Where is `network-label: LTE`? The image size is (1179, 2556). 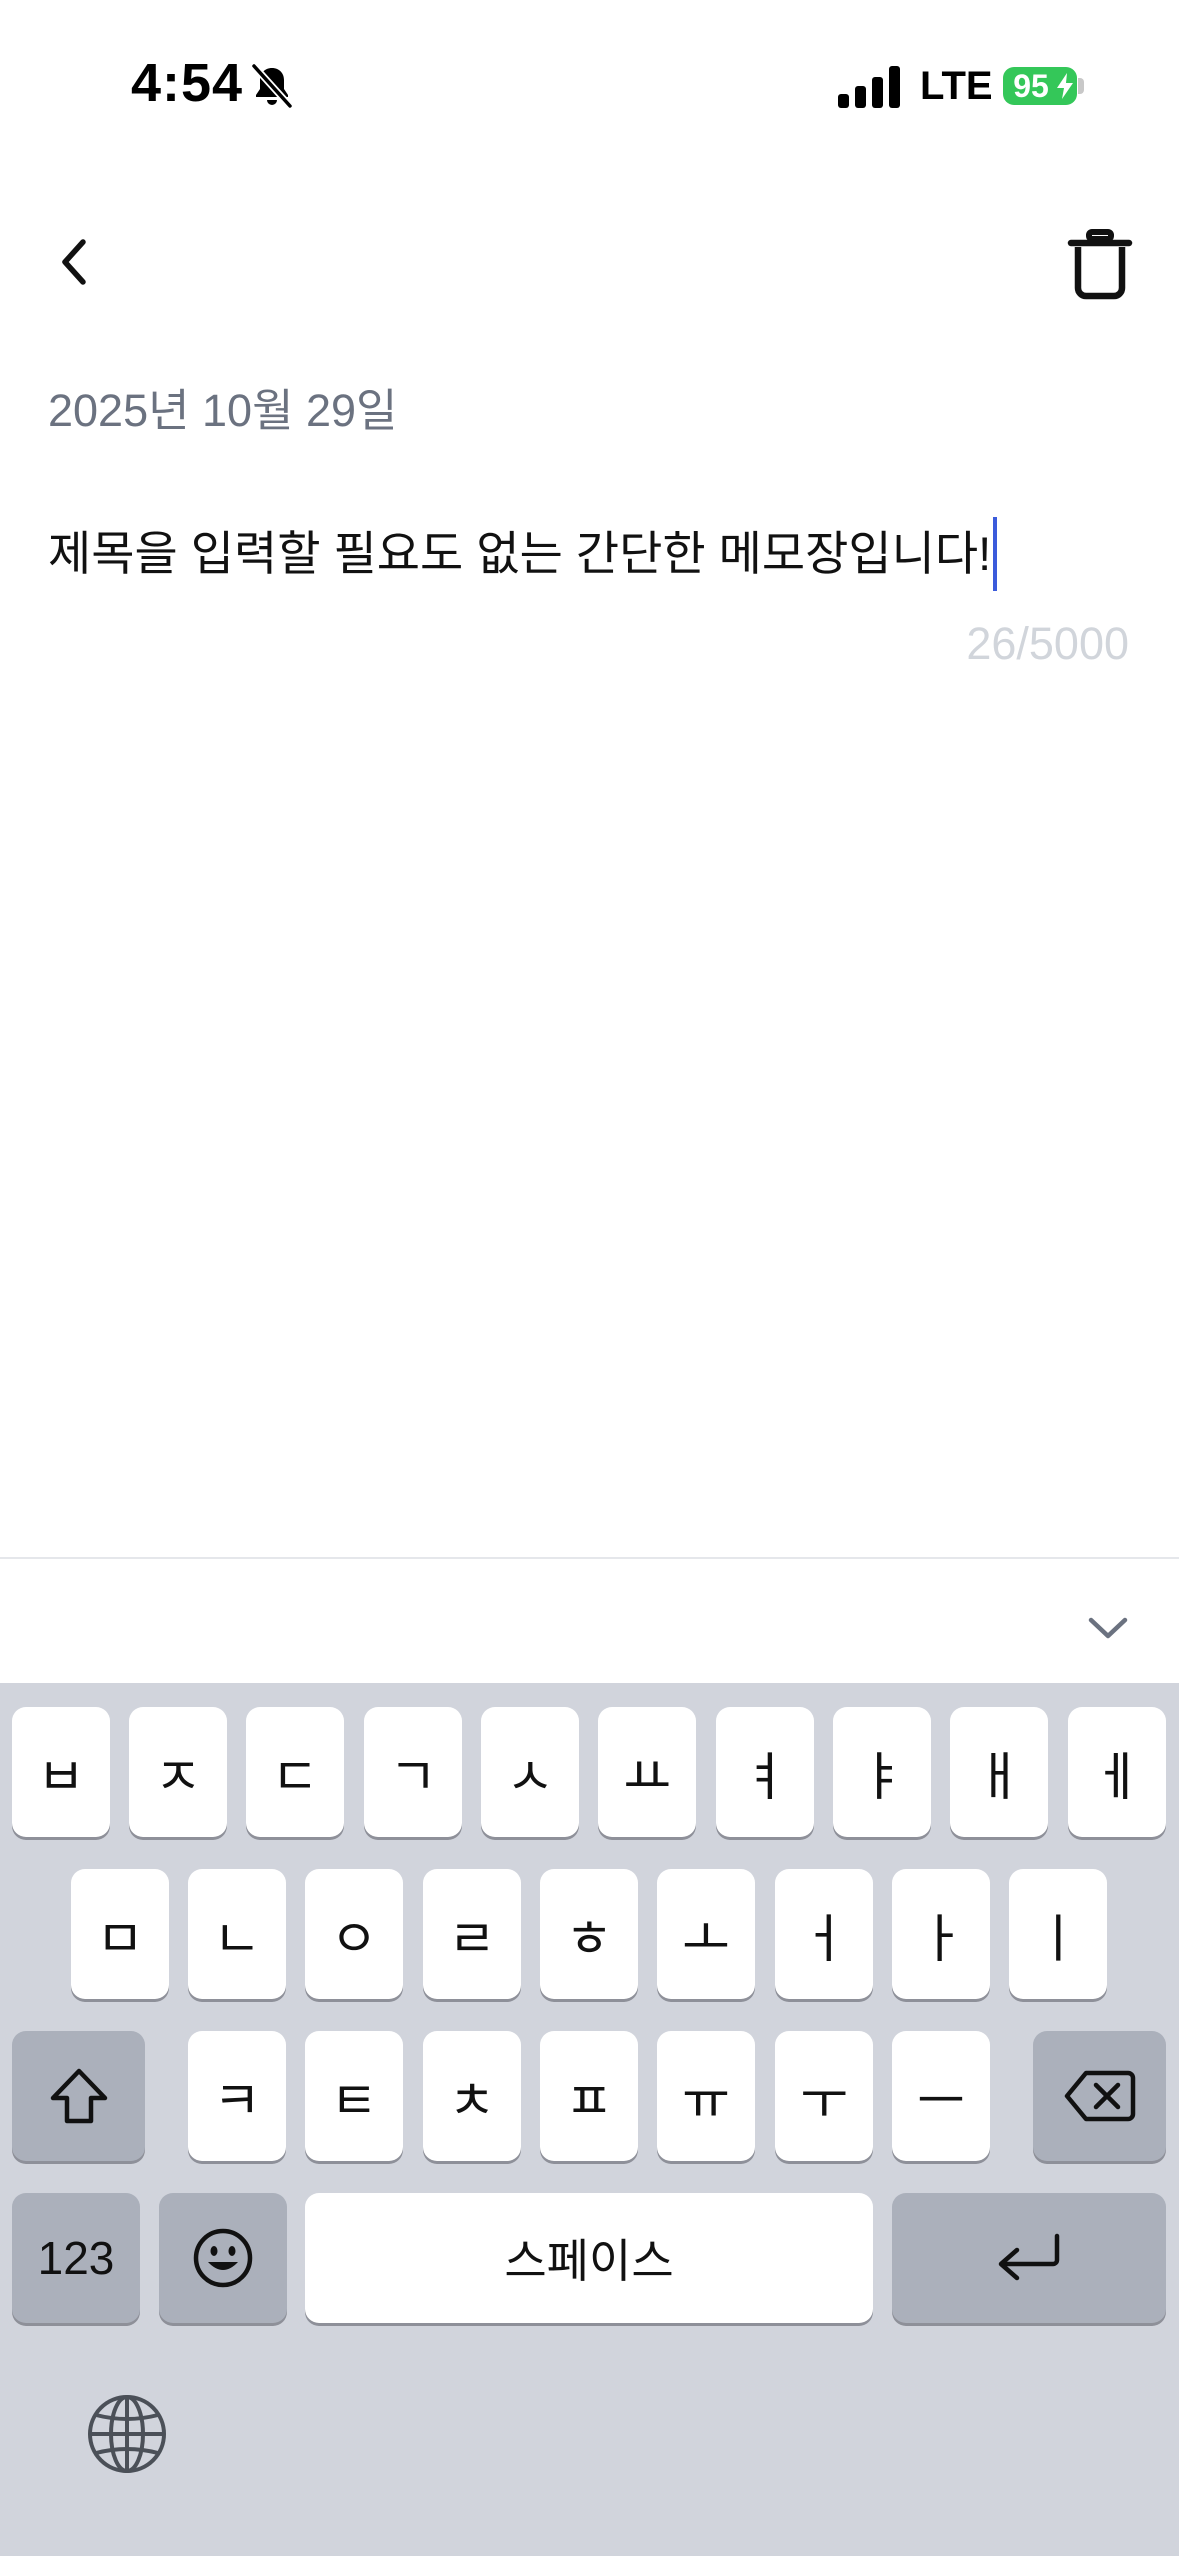 network-label: LTE is located at coordinates (956, 86).